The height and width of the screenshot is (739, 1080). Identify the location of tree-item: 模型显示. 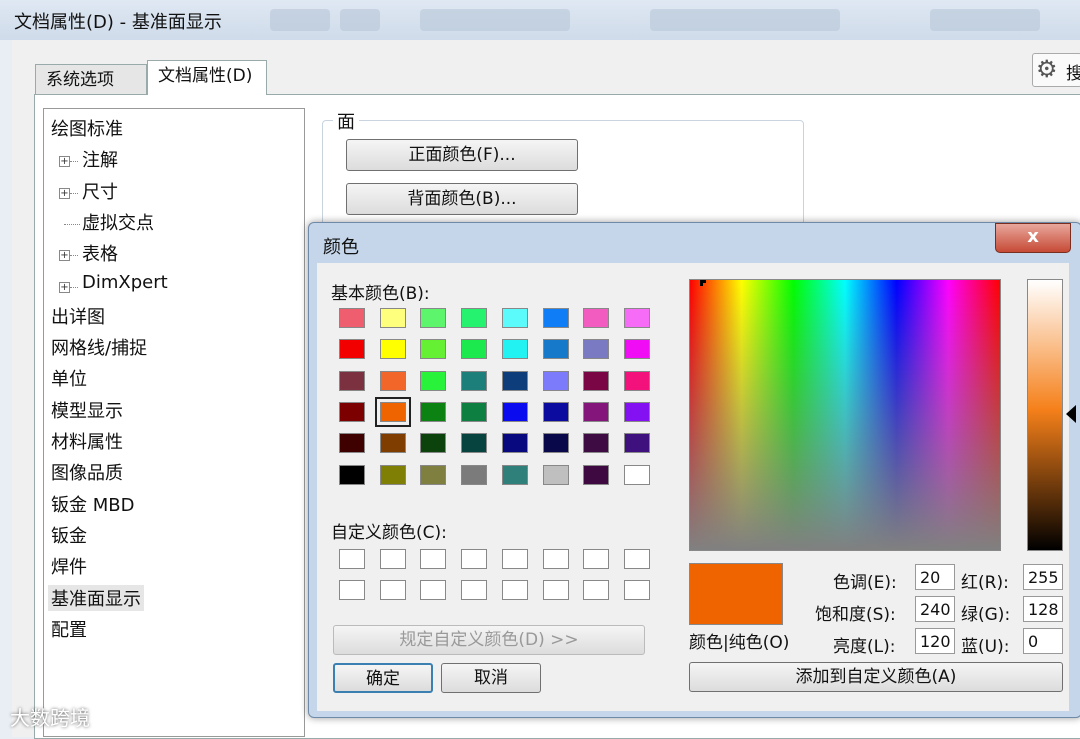
(87, 410).